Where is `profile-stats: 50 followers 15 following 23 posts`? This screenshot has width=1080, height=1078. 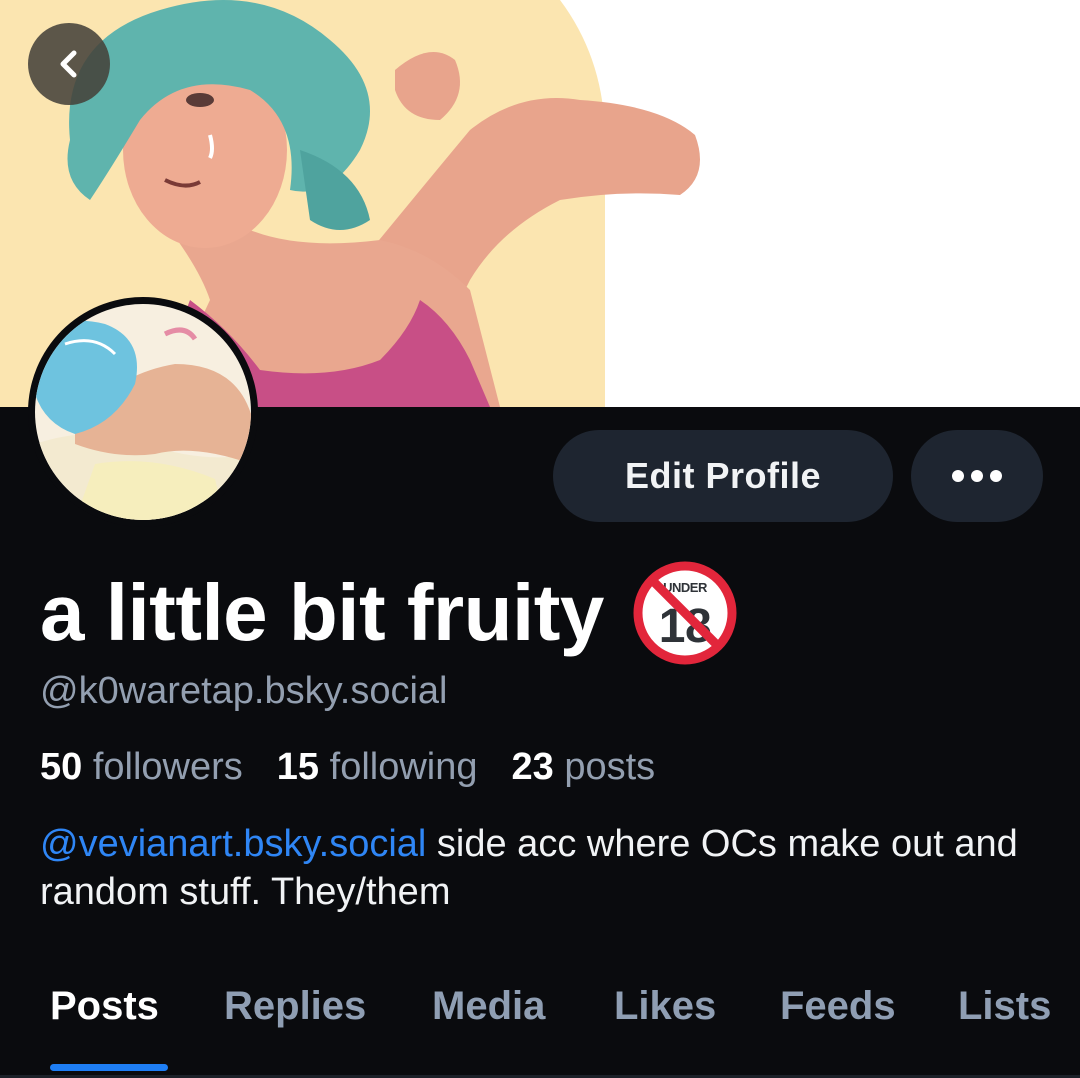 profile-stats: 50 followers 15 following 23 posts is located at coordinates (347, 767).